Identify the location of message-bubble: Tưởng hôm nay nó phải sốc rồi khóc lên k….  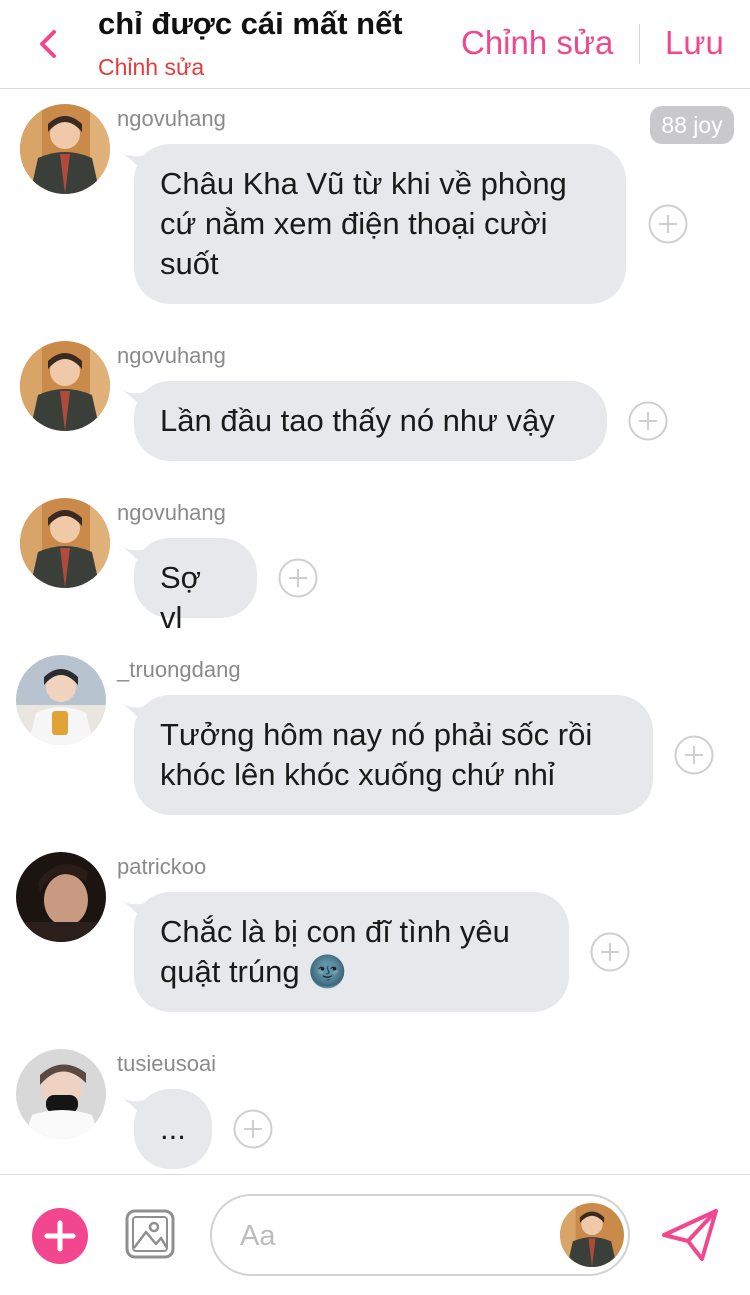
(393, 755).